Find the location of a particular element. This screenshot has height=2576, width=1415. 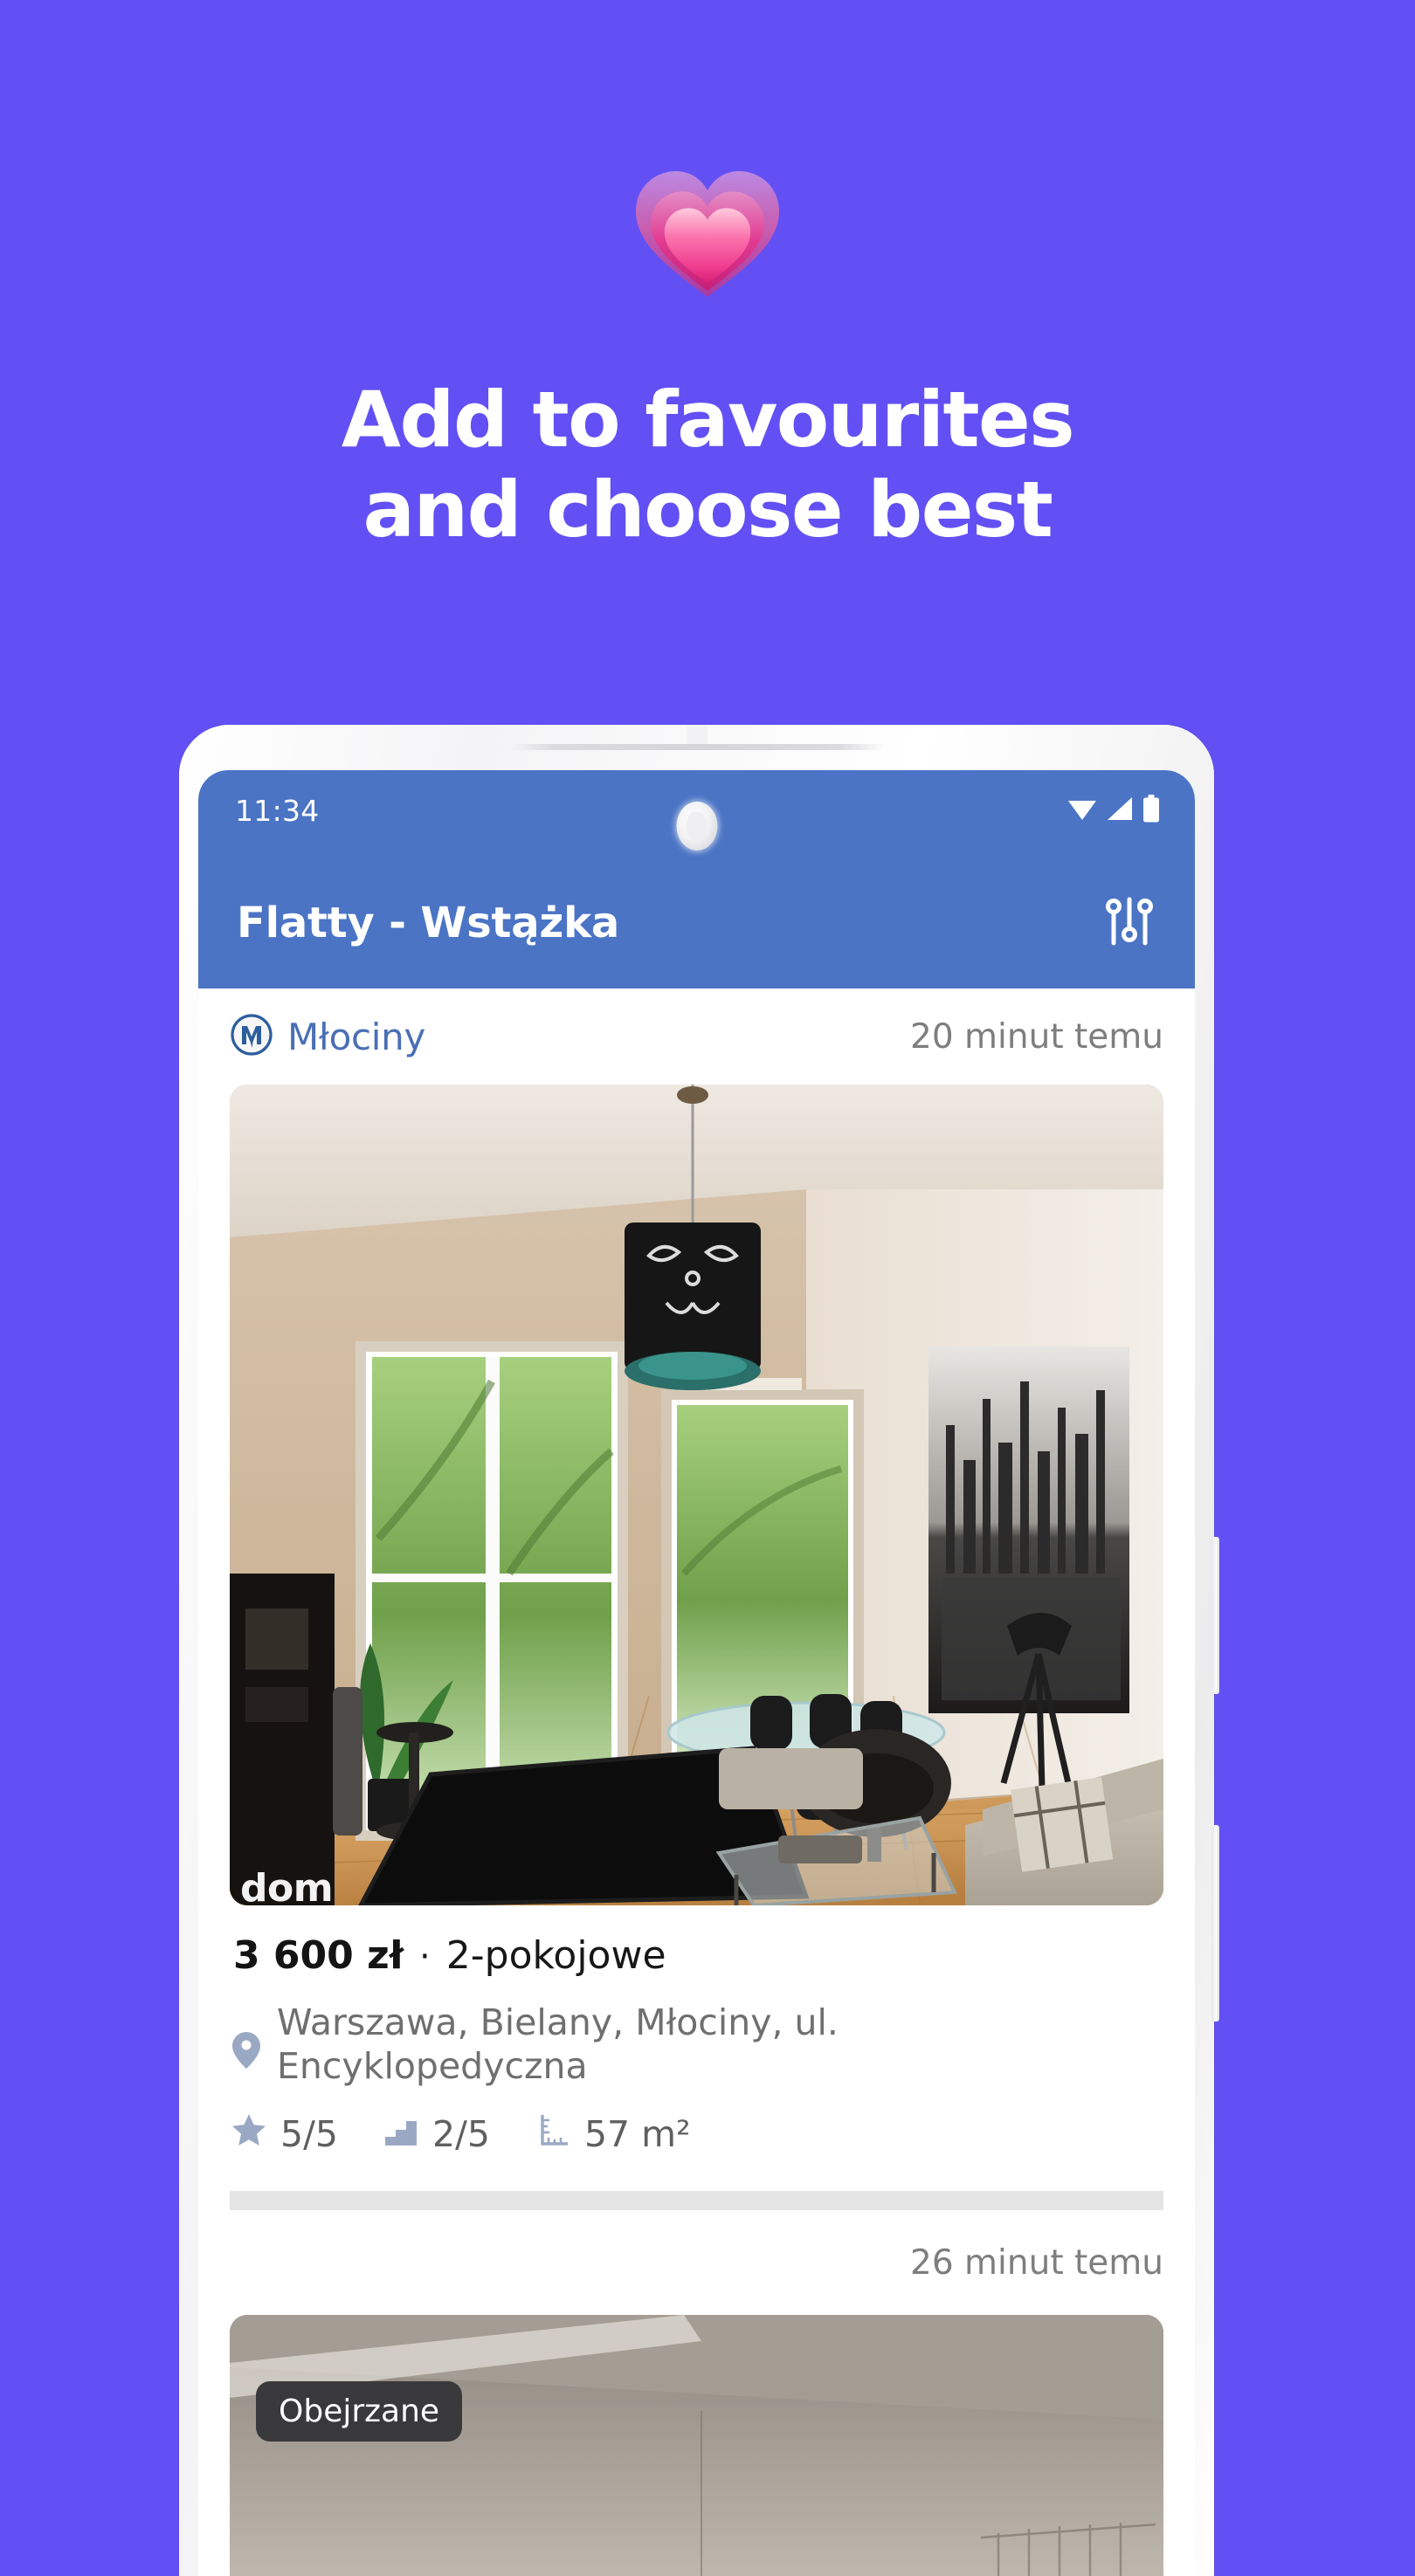

photo-watermark: dom is located at coordinates (287, 1885).